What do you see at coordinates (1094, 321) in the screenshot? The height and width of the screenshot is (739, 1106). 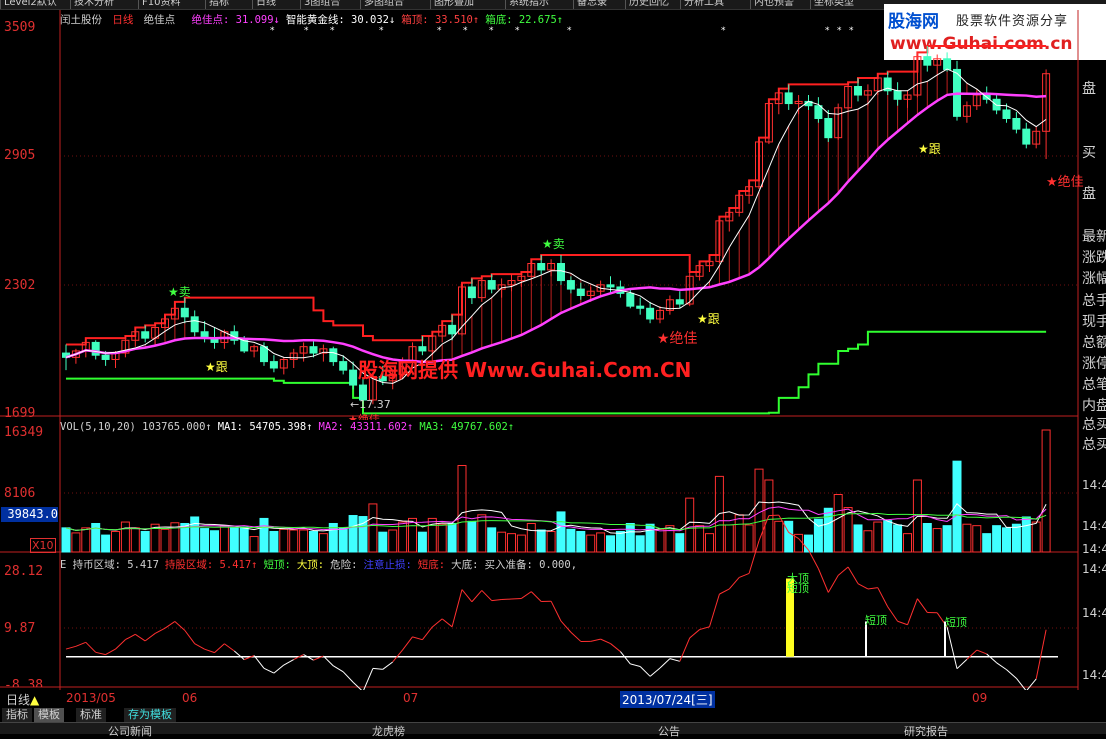 I see `right-panel-item-7: 现手` at bounding box center [1094, 321].